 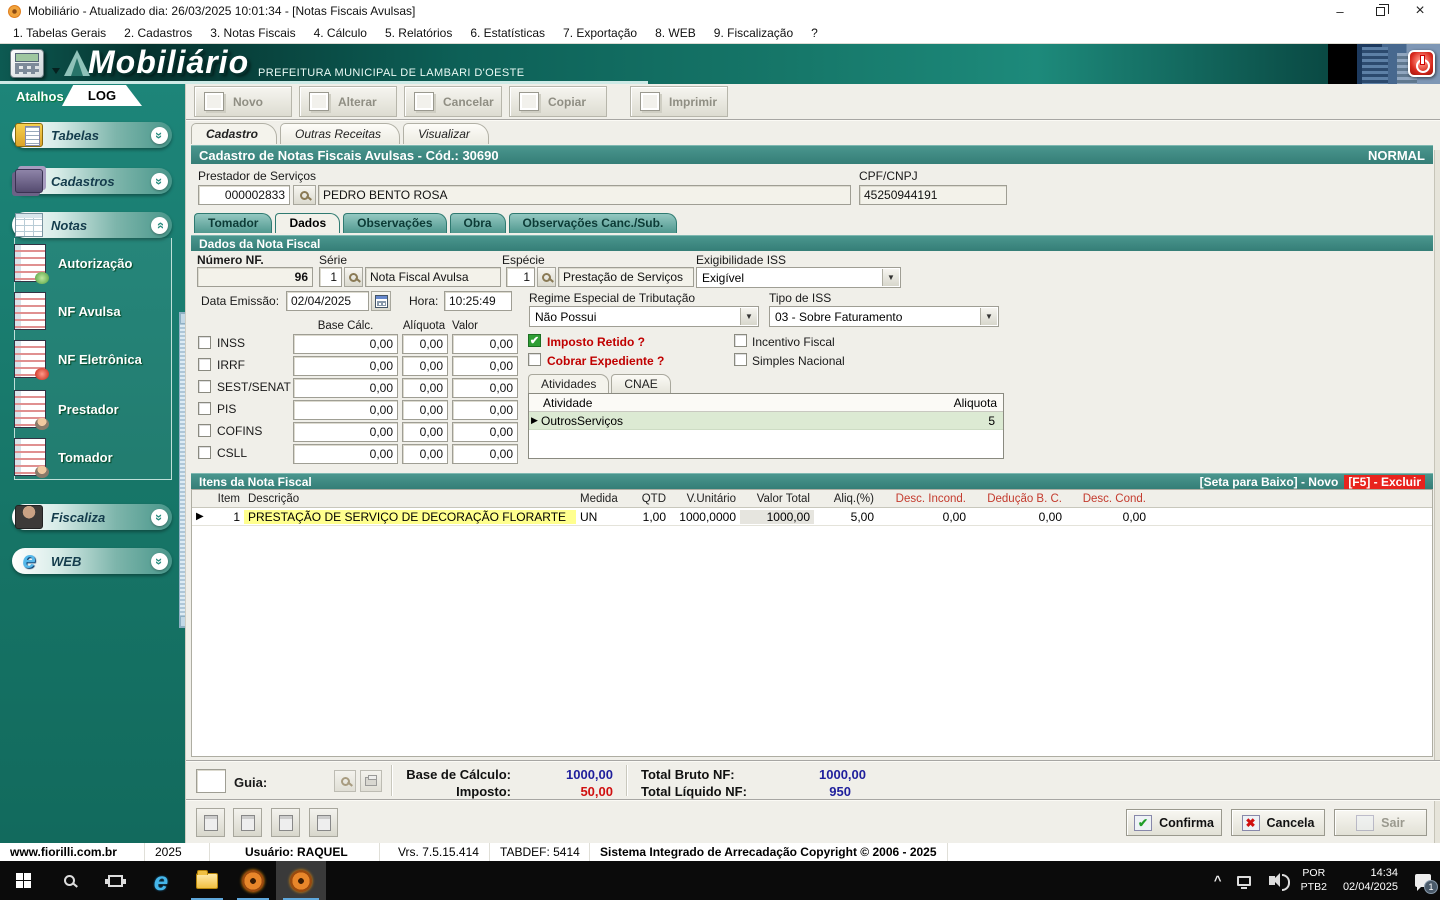 What do you see at coordinates (353, 277) in the screenshot?
I see `serie-search-button` at bounding box center [353, 277].